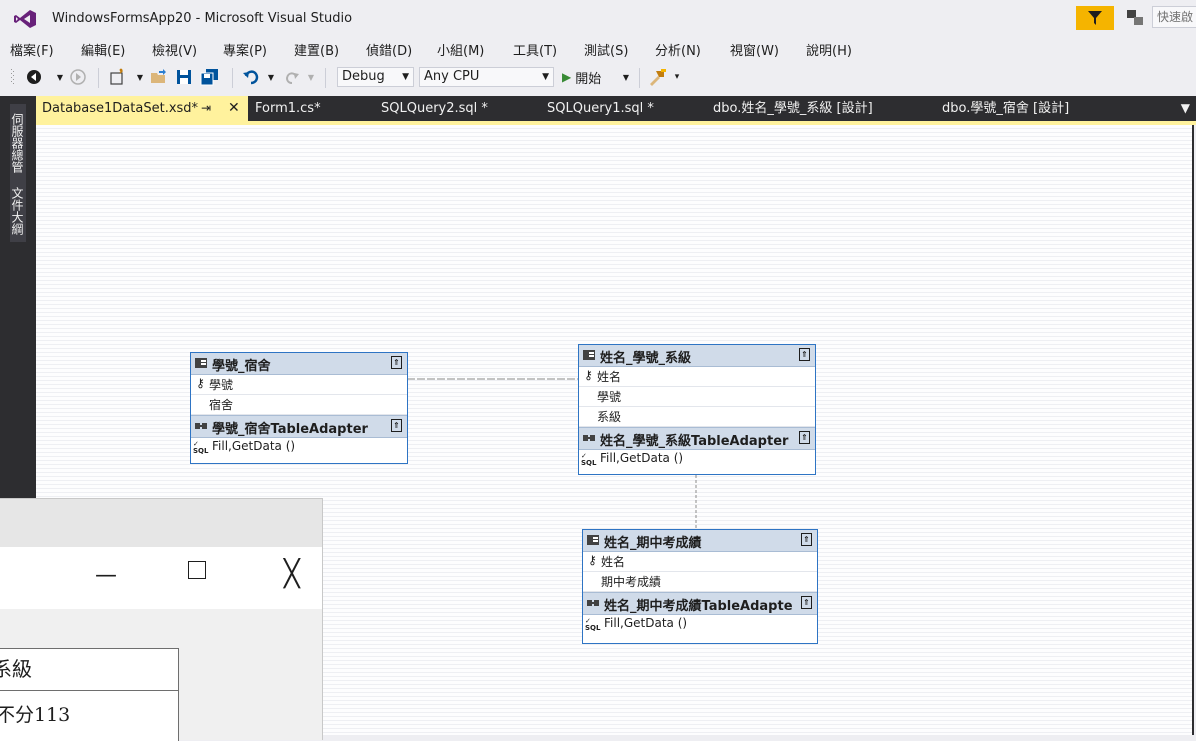 This screenshot has width=1196, height=741. Describe the element at coordinates (206, 108) in the screenshot. I see `pin-icon: ⇥` at that location.